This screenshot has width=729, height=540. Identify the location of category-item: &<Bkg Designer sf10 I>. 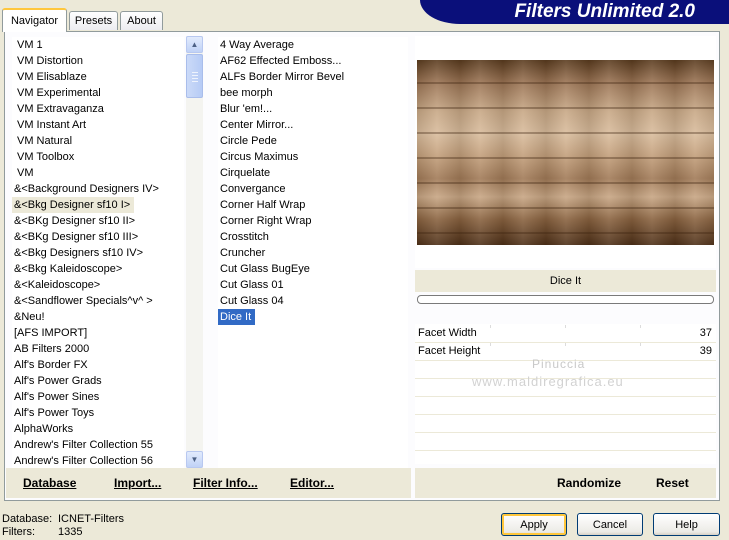
(98, 205).